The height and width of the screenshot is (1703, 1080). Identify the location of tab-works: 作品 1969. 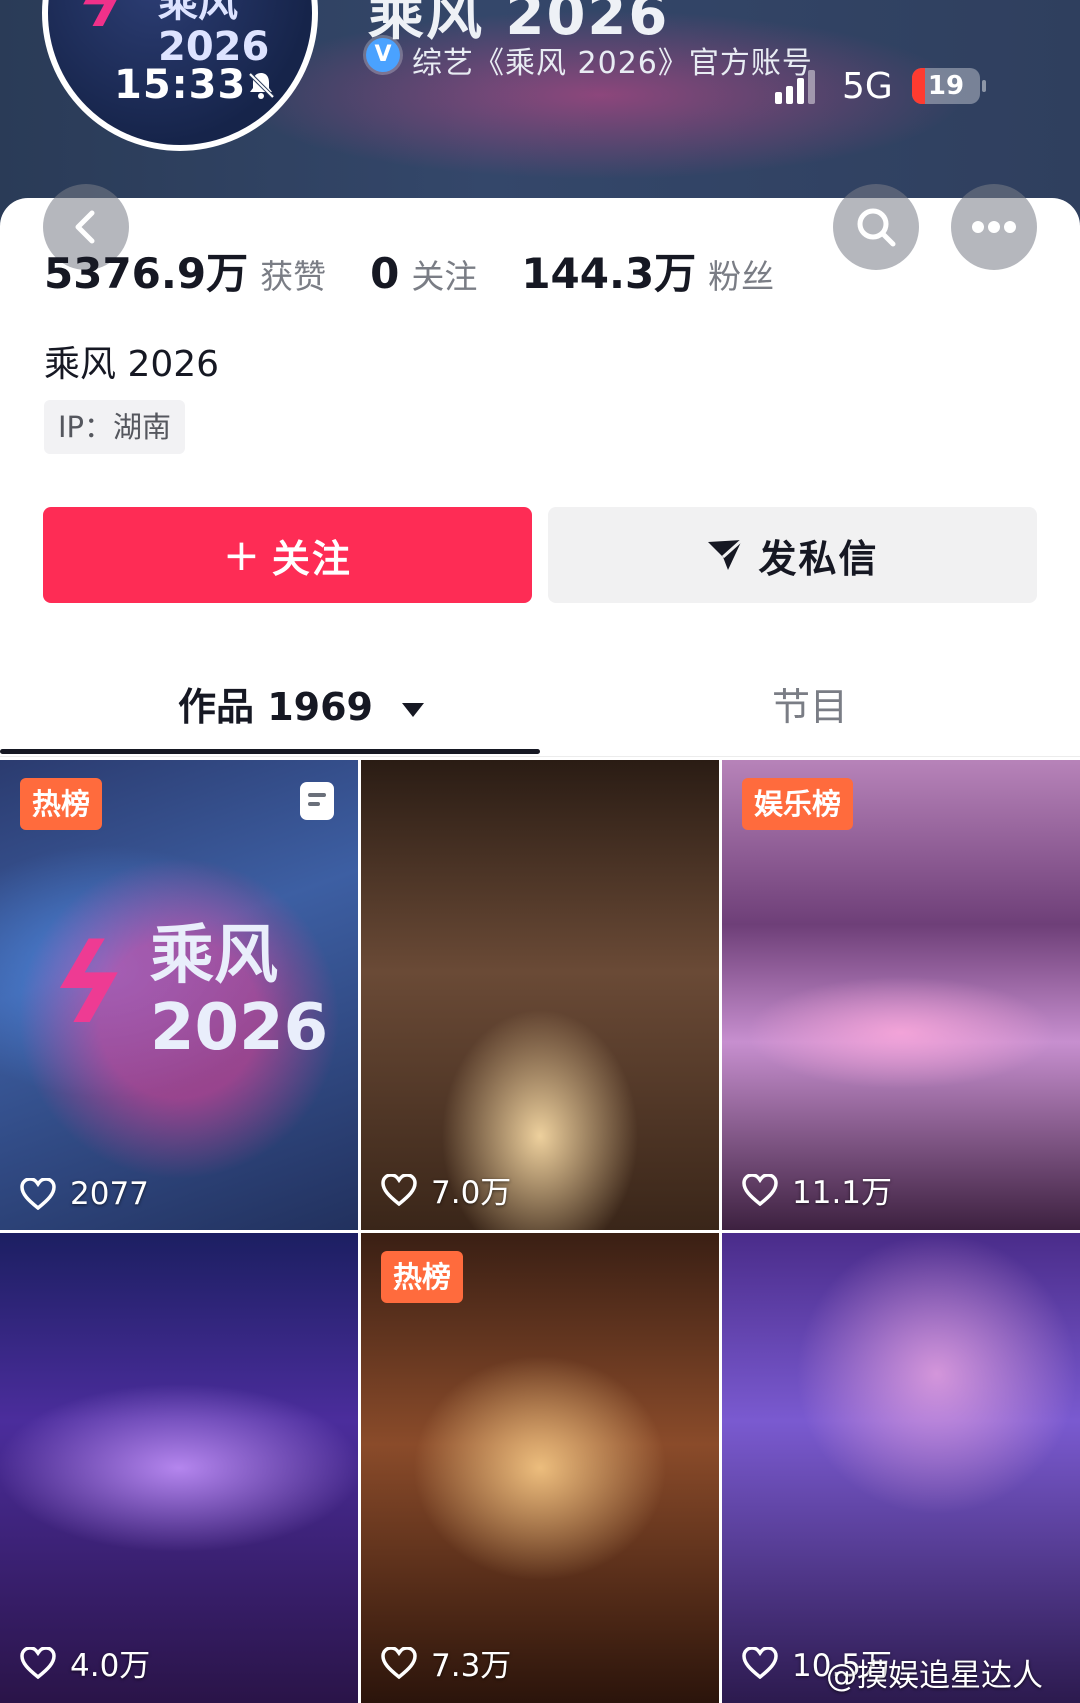
(301, 703).